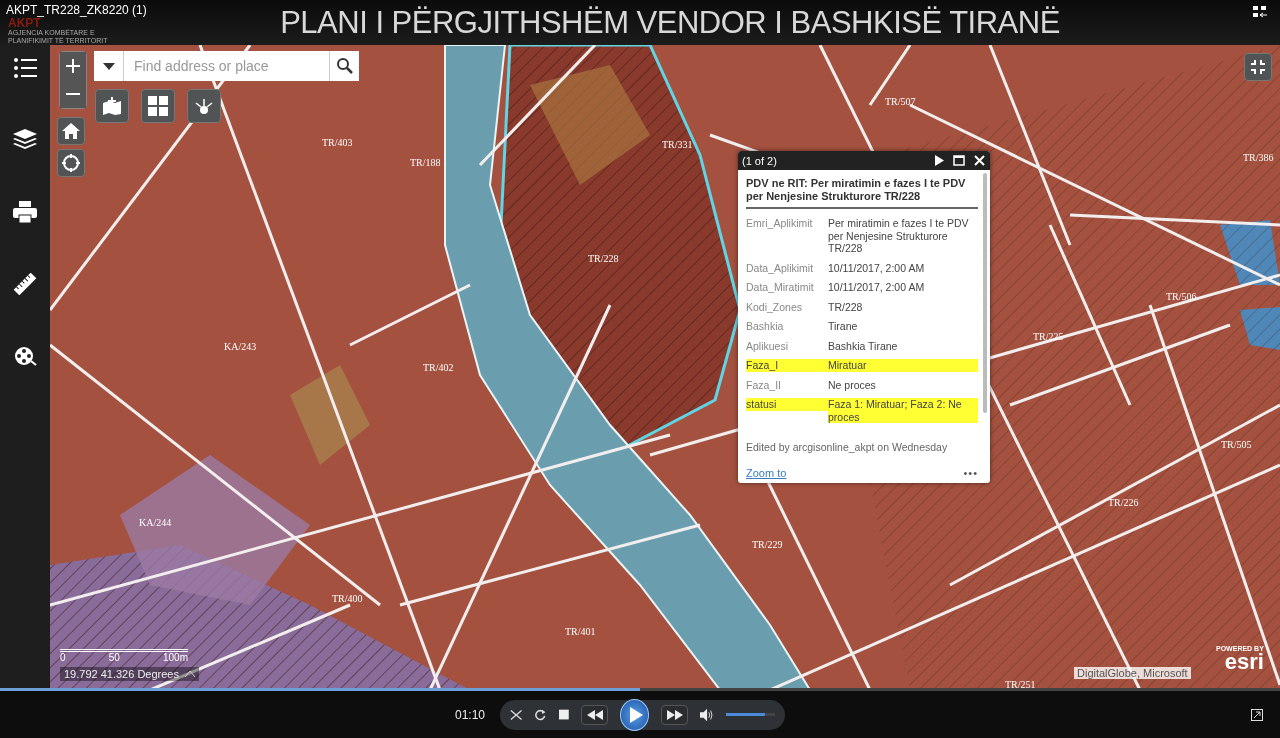 The width and height of the screenshot is (1280, 738). Describe the element at coordinates (979, 160) in the screenshot. I see `close-icon` at that location.